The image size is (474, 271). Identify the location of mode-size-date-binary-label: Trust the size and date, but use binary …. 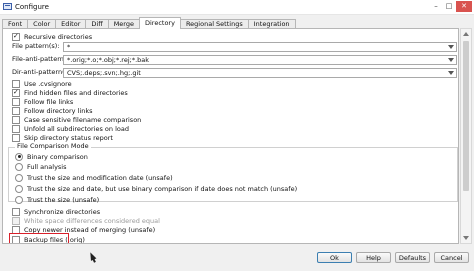
(162, 188).